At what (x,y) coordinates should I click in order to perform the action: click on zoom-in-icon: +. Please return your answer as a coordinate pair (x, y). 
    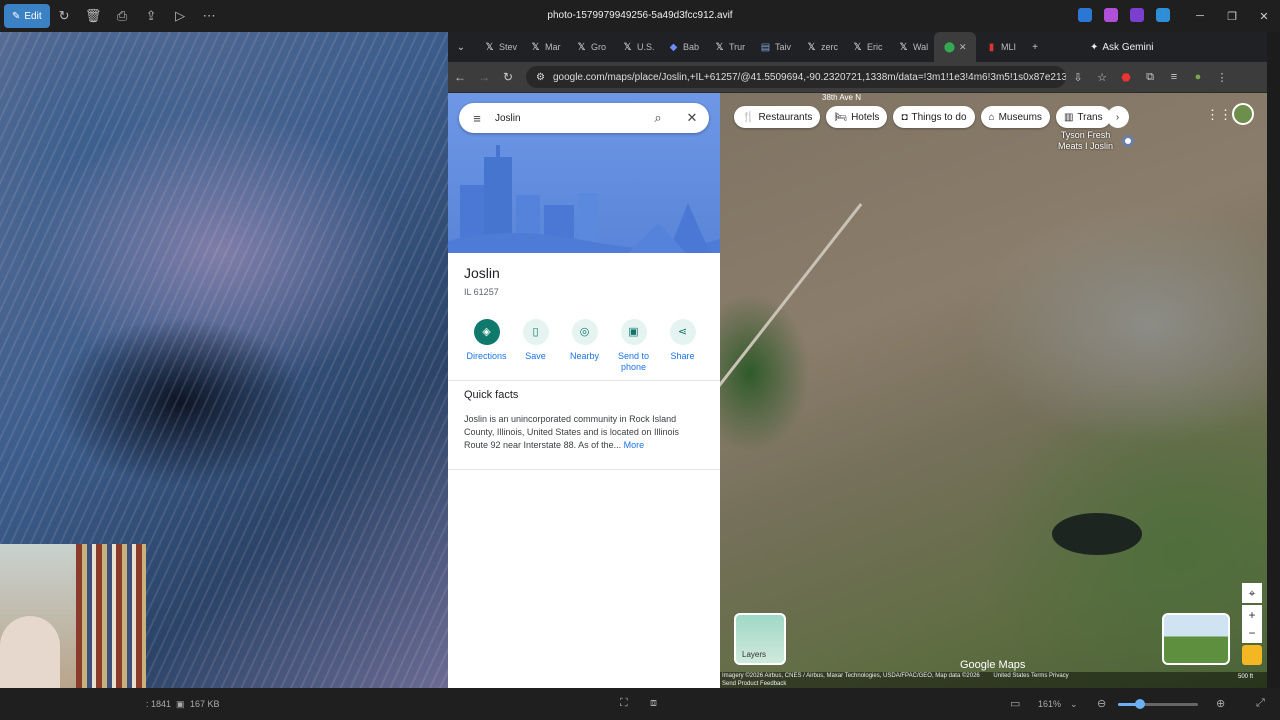
    Looking at the image, I should click on (1252, 615).